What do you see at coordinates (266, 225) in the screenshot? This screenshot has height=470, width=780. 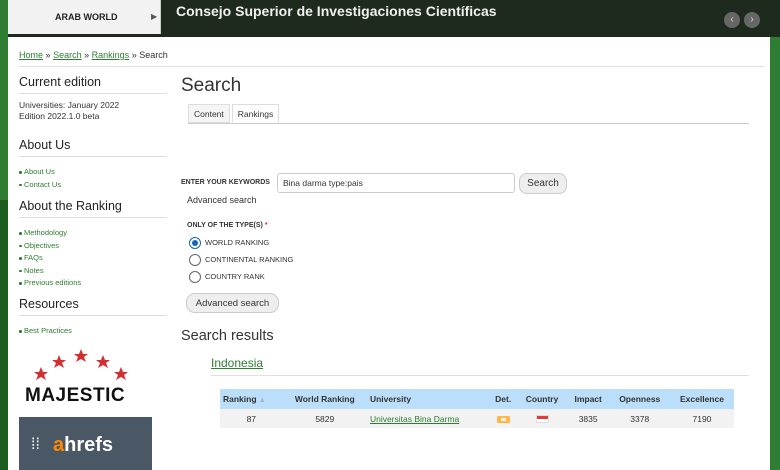 I see `required-marker: *` at bounding box center [266, 225].